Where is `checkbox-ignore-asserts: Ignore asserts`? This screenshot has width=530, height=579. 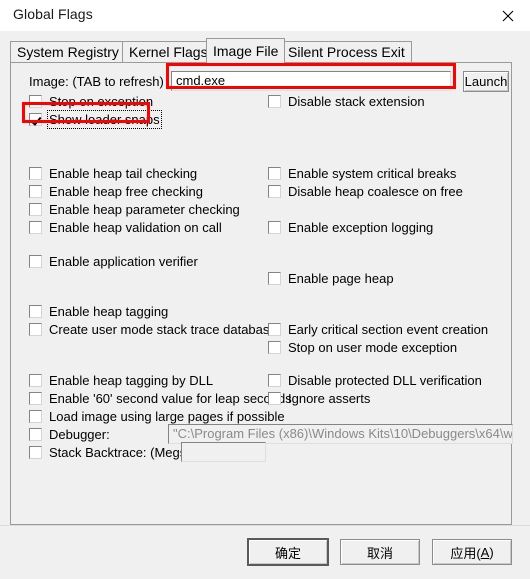
checkbox-ignore-asserts: Ignore asserts is located at coordinates (319, 398).